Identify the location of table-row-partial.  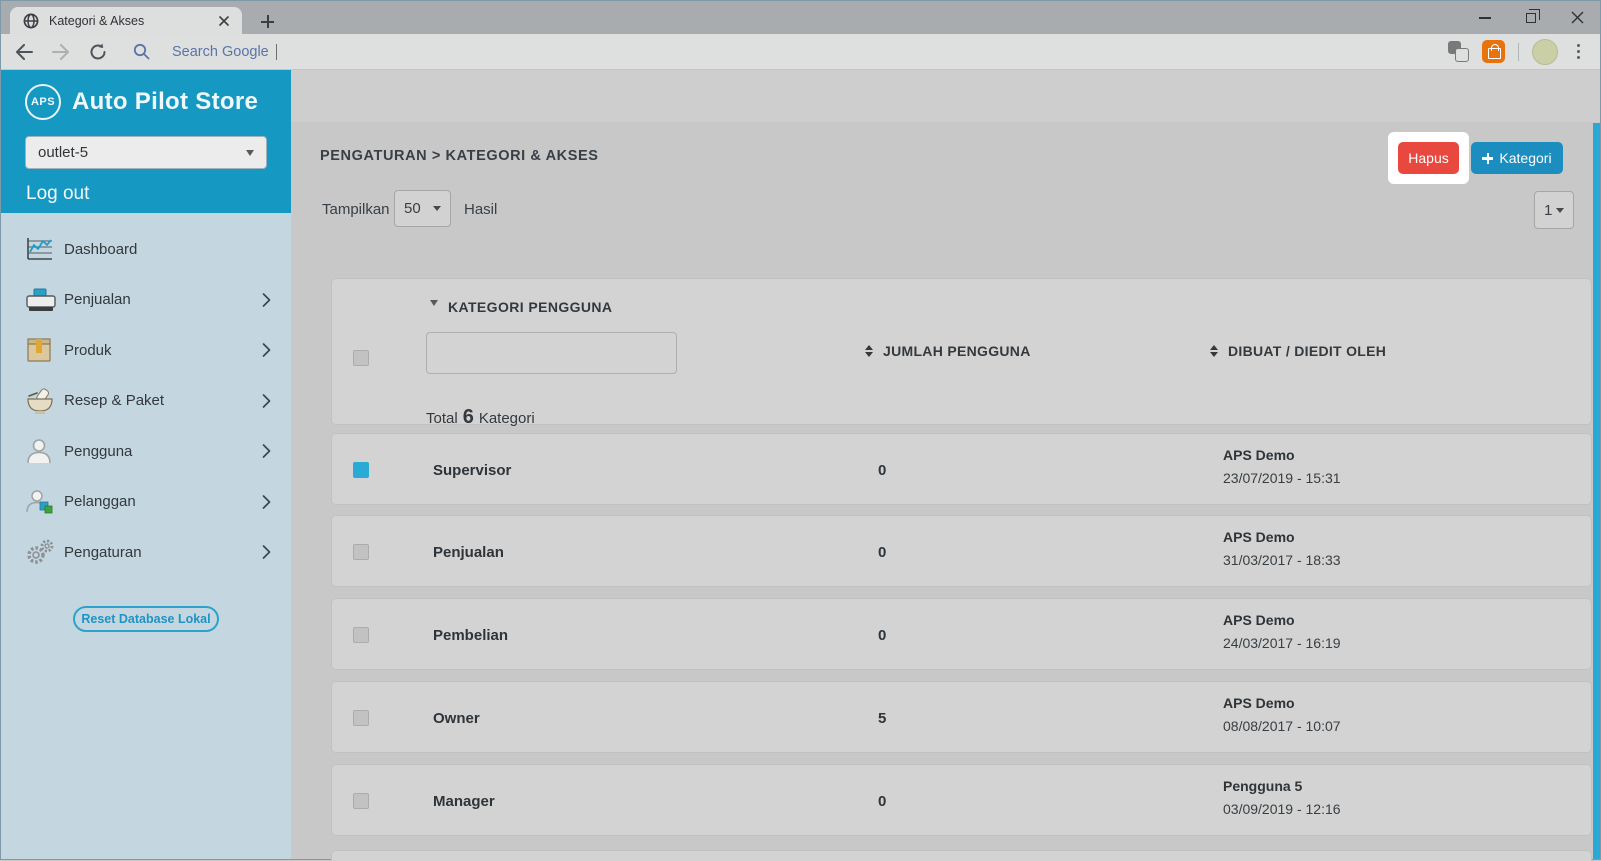
(961, 855).